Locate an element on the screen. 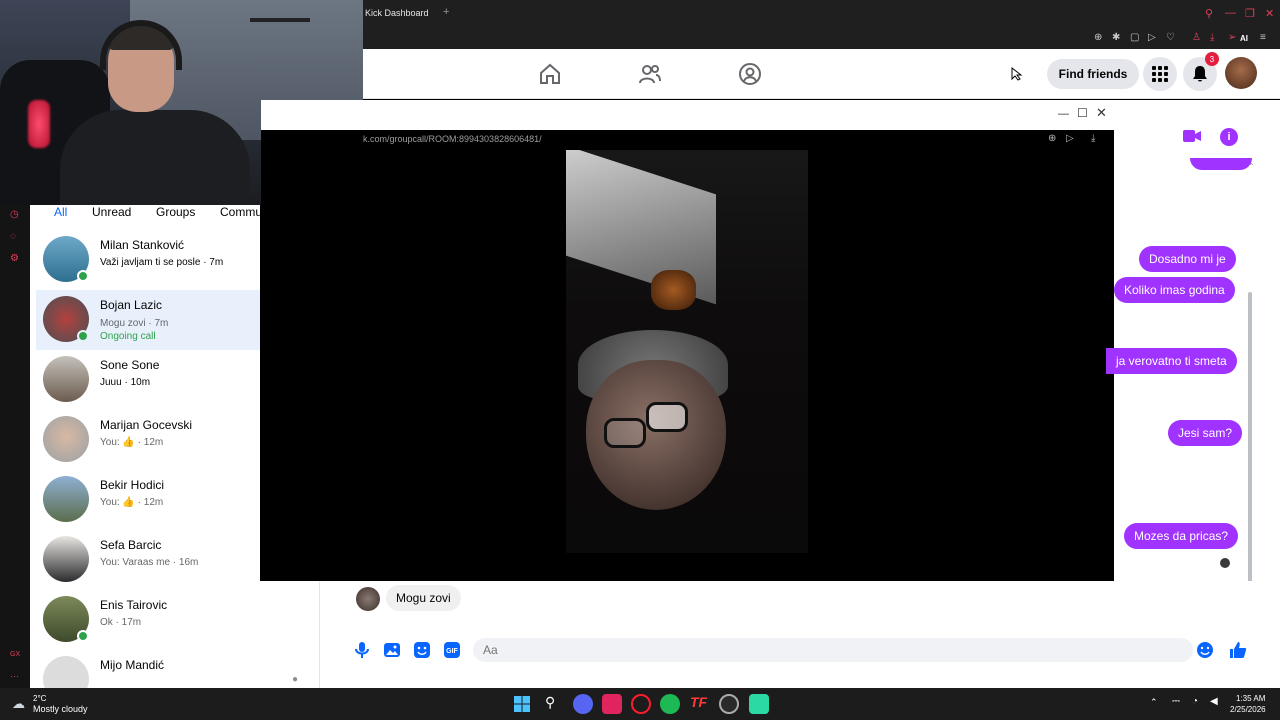  ai-button: AI is located at coordinates (1244, 38).